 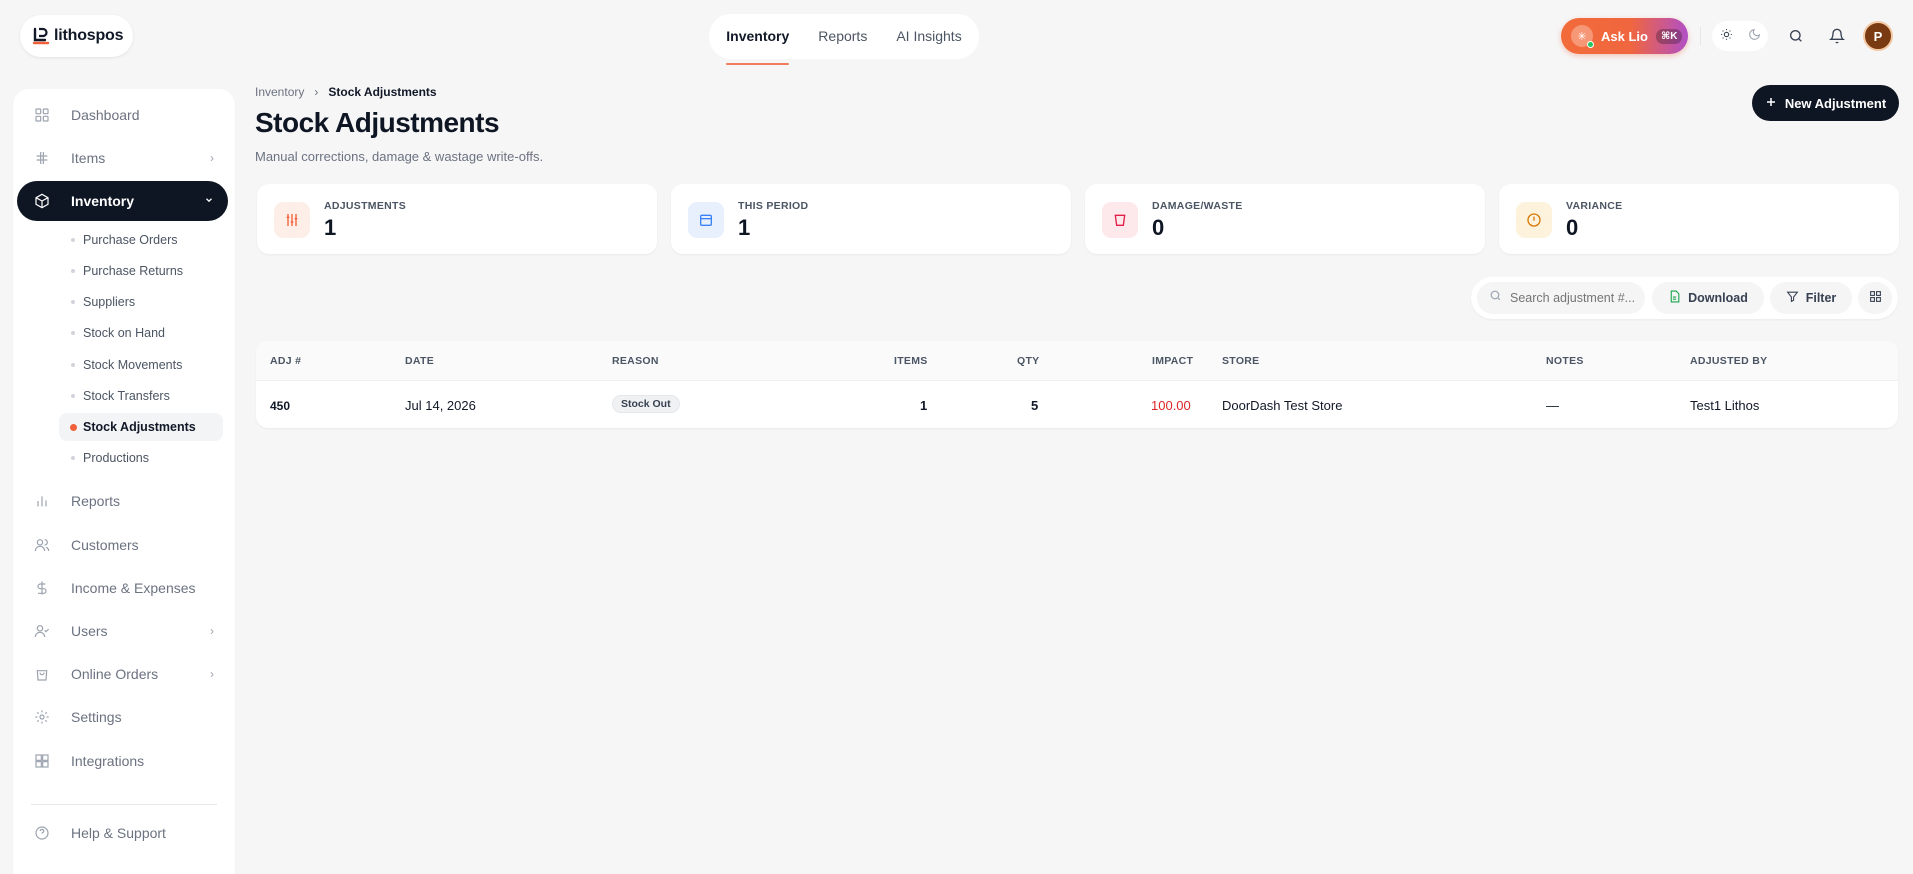 What do you see at coordinates (1028, 361) in the screenshot?
I see `column-header-qty: QTY` at bounding box center [1028, 361].